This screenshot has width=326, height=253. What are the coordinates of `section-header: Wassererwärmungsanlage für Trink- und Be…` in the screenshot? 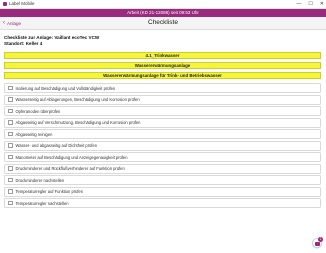 It's located at (162, 75).